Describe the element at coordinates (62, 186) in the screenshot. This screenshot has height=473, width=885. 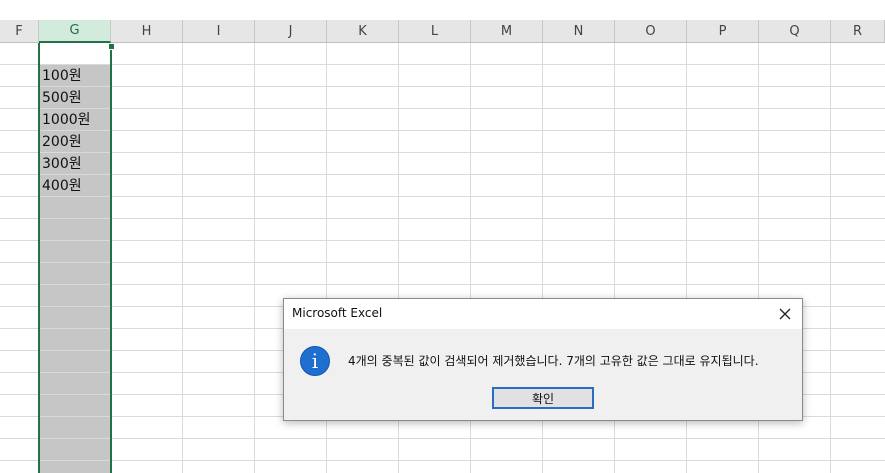
I see `cell-g7: 400원` at that location.